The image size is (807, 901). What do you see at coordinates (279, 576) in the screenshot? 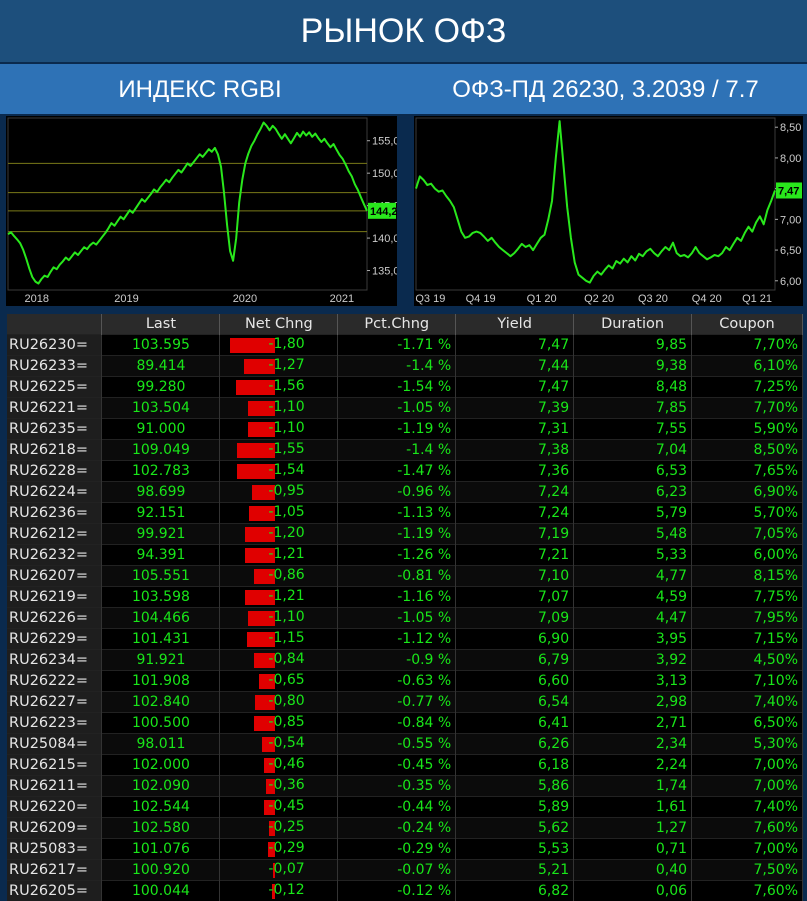
I see `cell-net-chng: -0,86` at bounding box center [279, 576].